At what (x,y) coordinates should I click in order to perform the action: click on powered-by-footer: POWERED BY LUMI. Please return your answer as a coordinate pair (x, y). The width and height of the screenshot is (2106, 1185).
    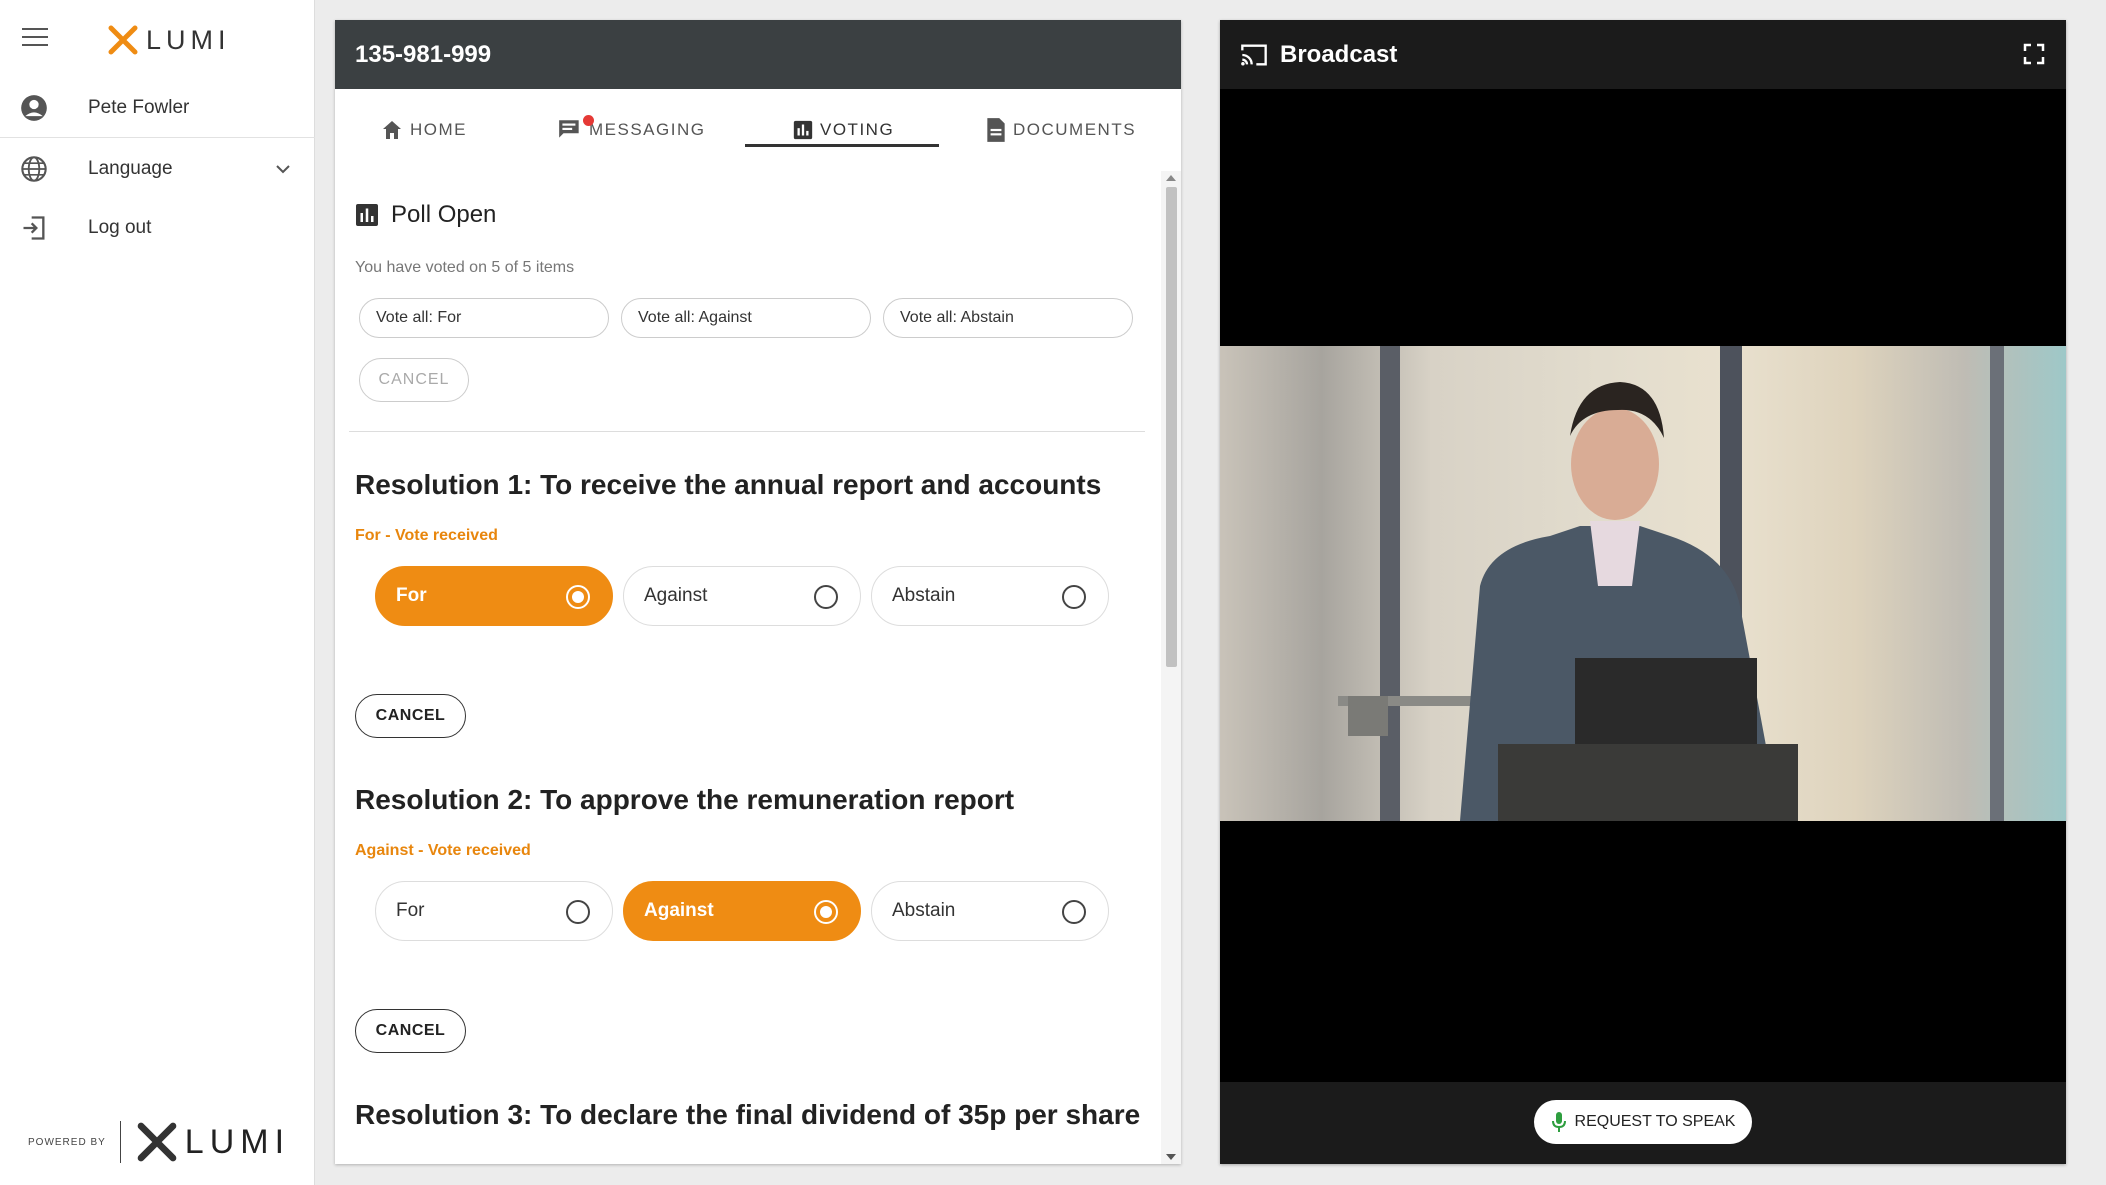
    Looking at the image, I should click on (159, 1142).